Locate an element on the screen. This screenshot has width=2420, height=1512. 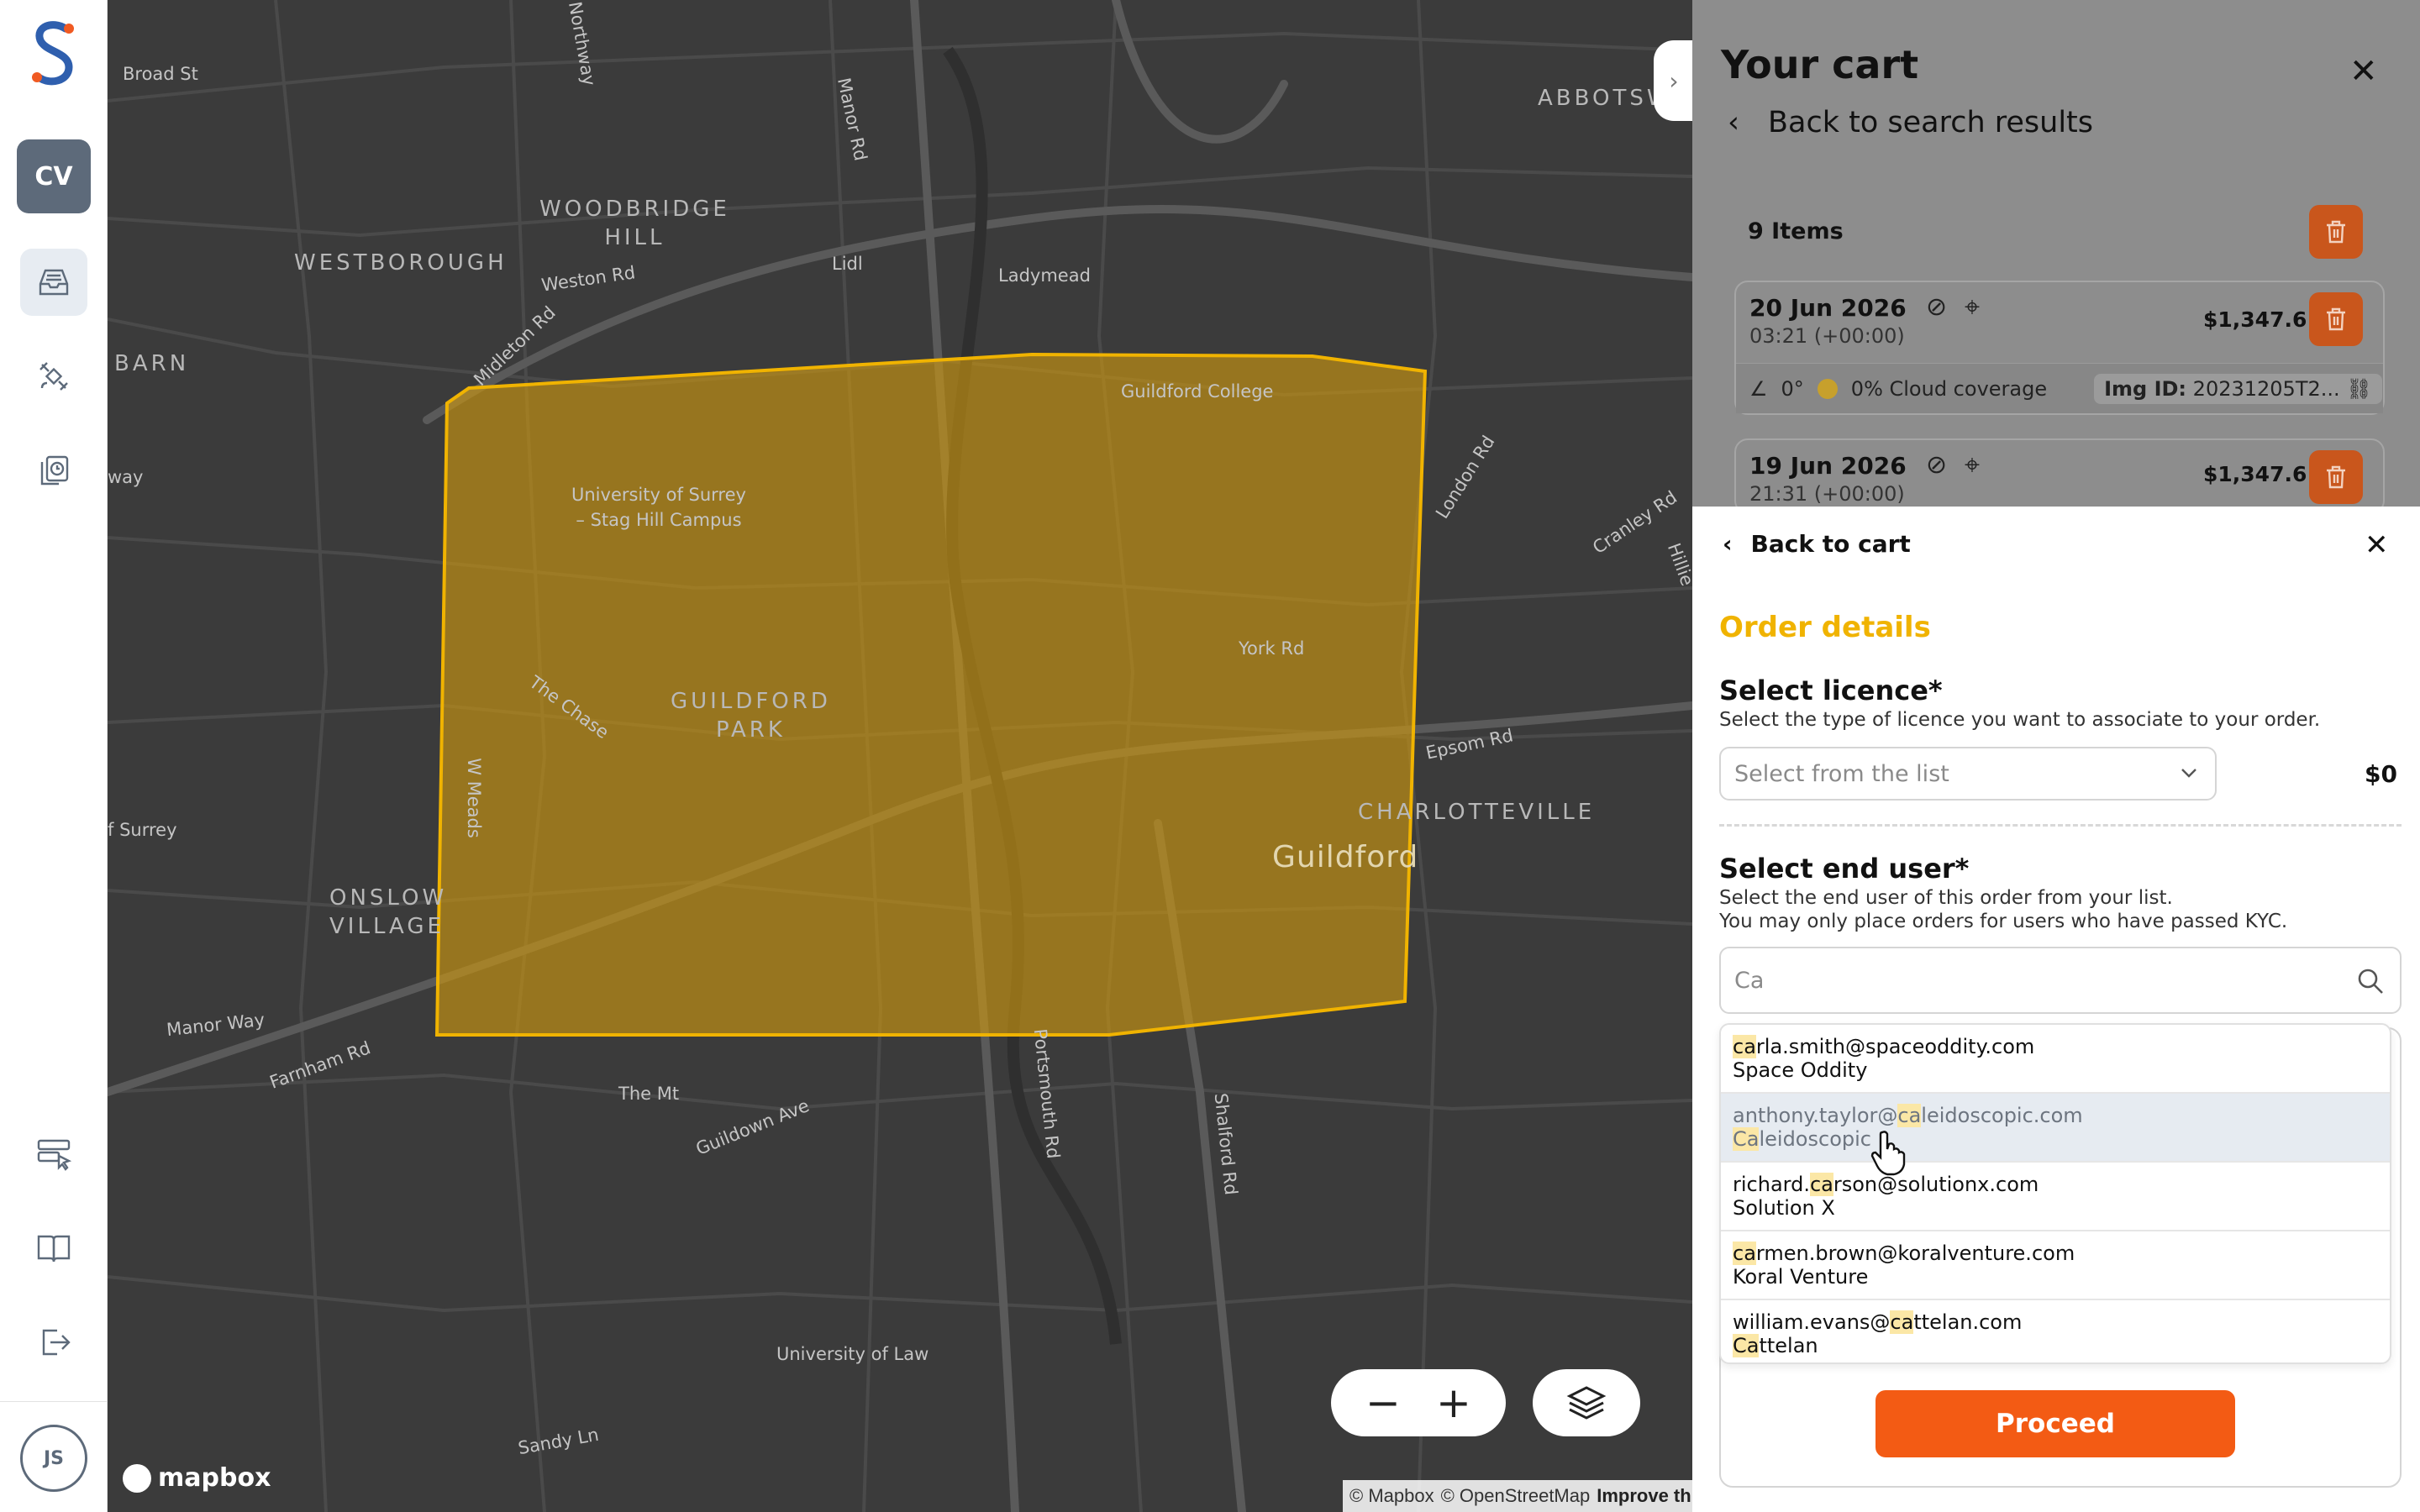
proceed-button: Proceed is located at coordinates (2055, 1423).